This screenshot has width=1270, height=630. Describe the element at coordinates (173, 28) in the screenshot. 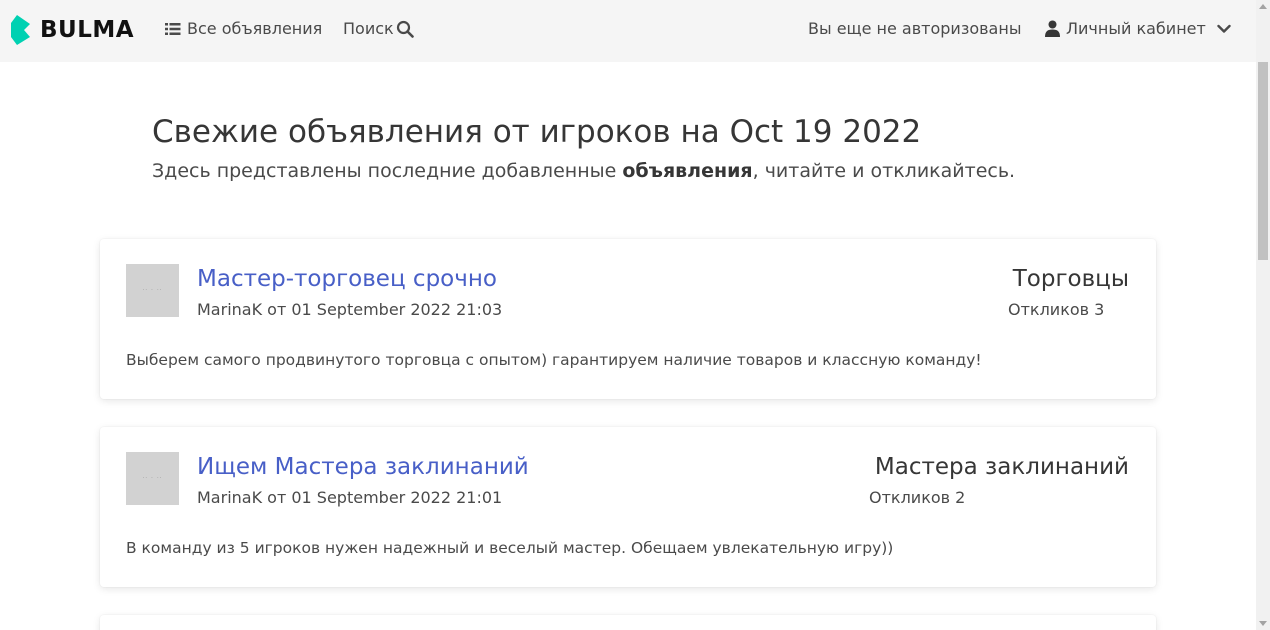

I see `list-icon` at that location.